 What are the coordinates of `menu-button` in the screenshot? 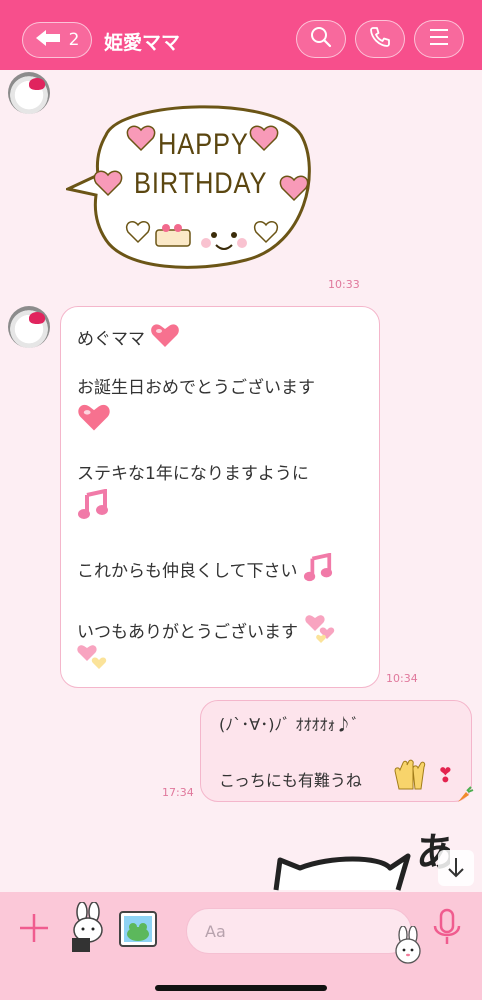 It's located at (439, 39).